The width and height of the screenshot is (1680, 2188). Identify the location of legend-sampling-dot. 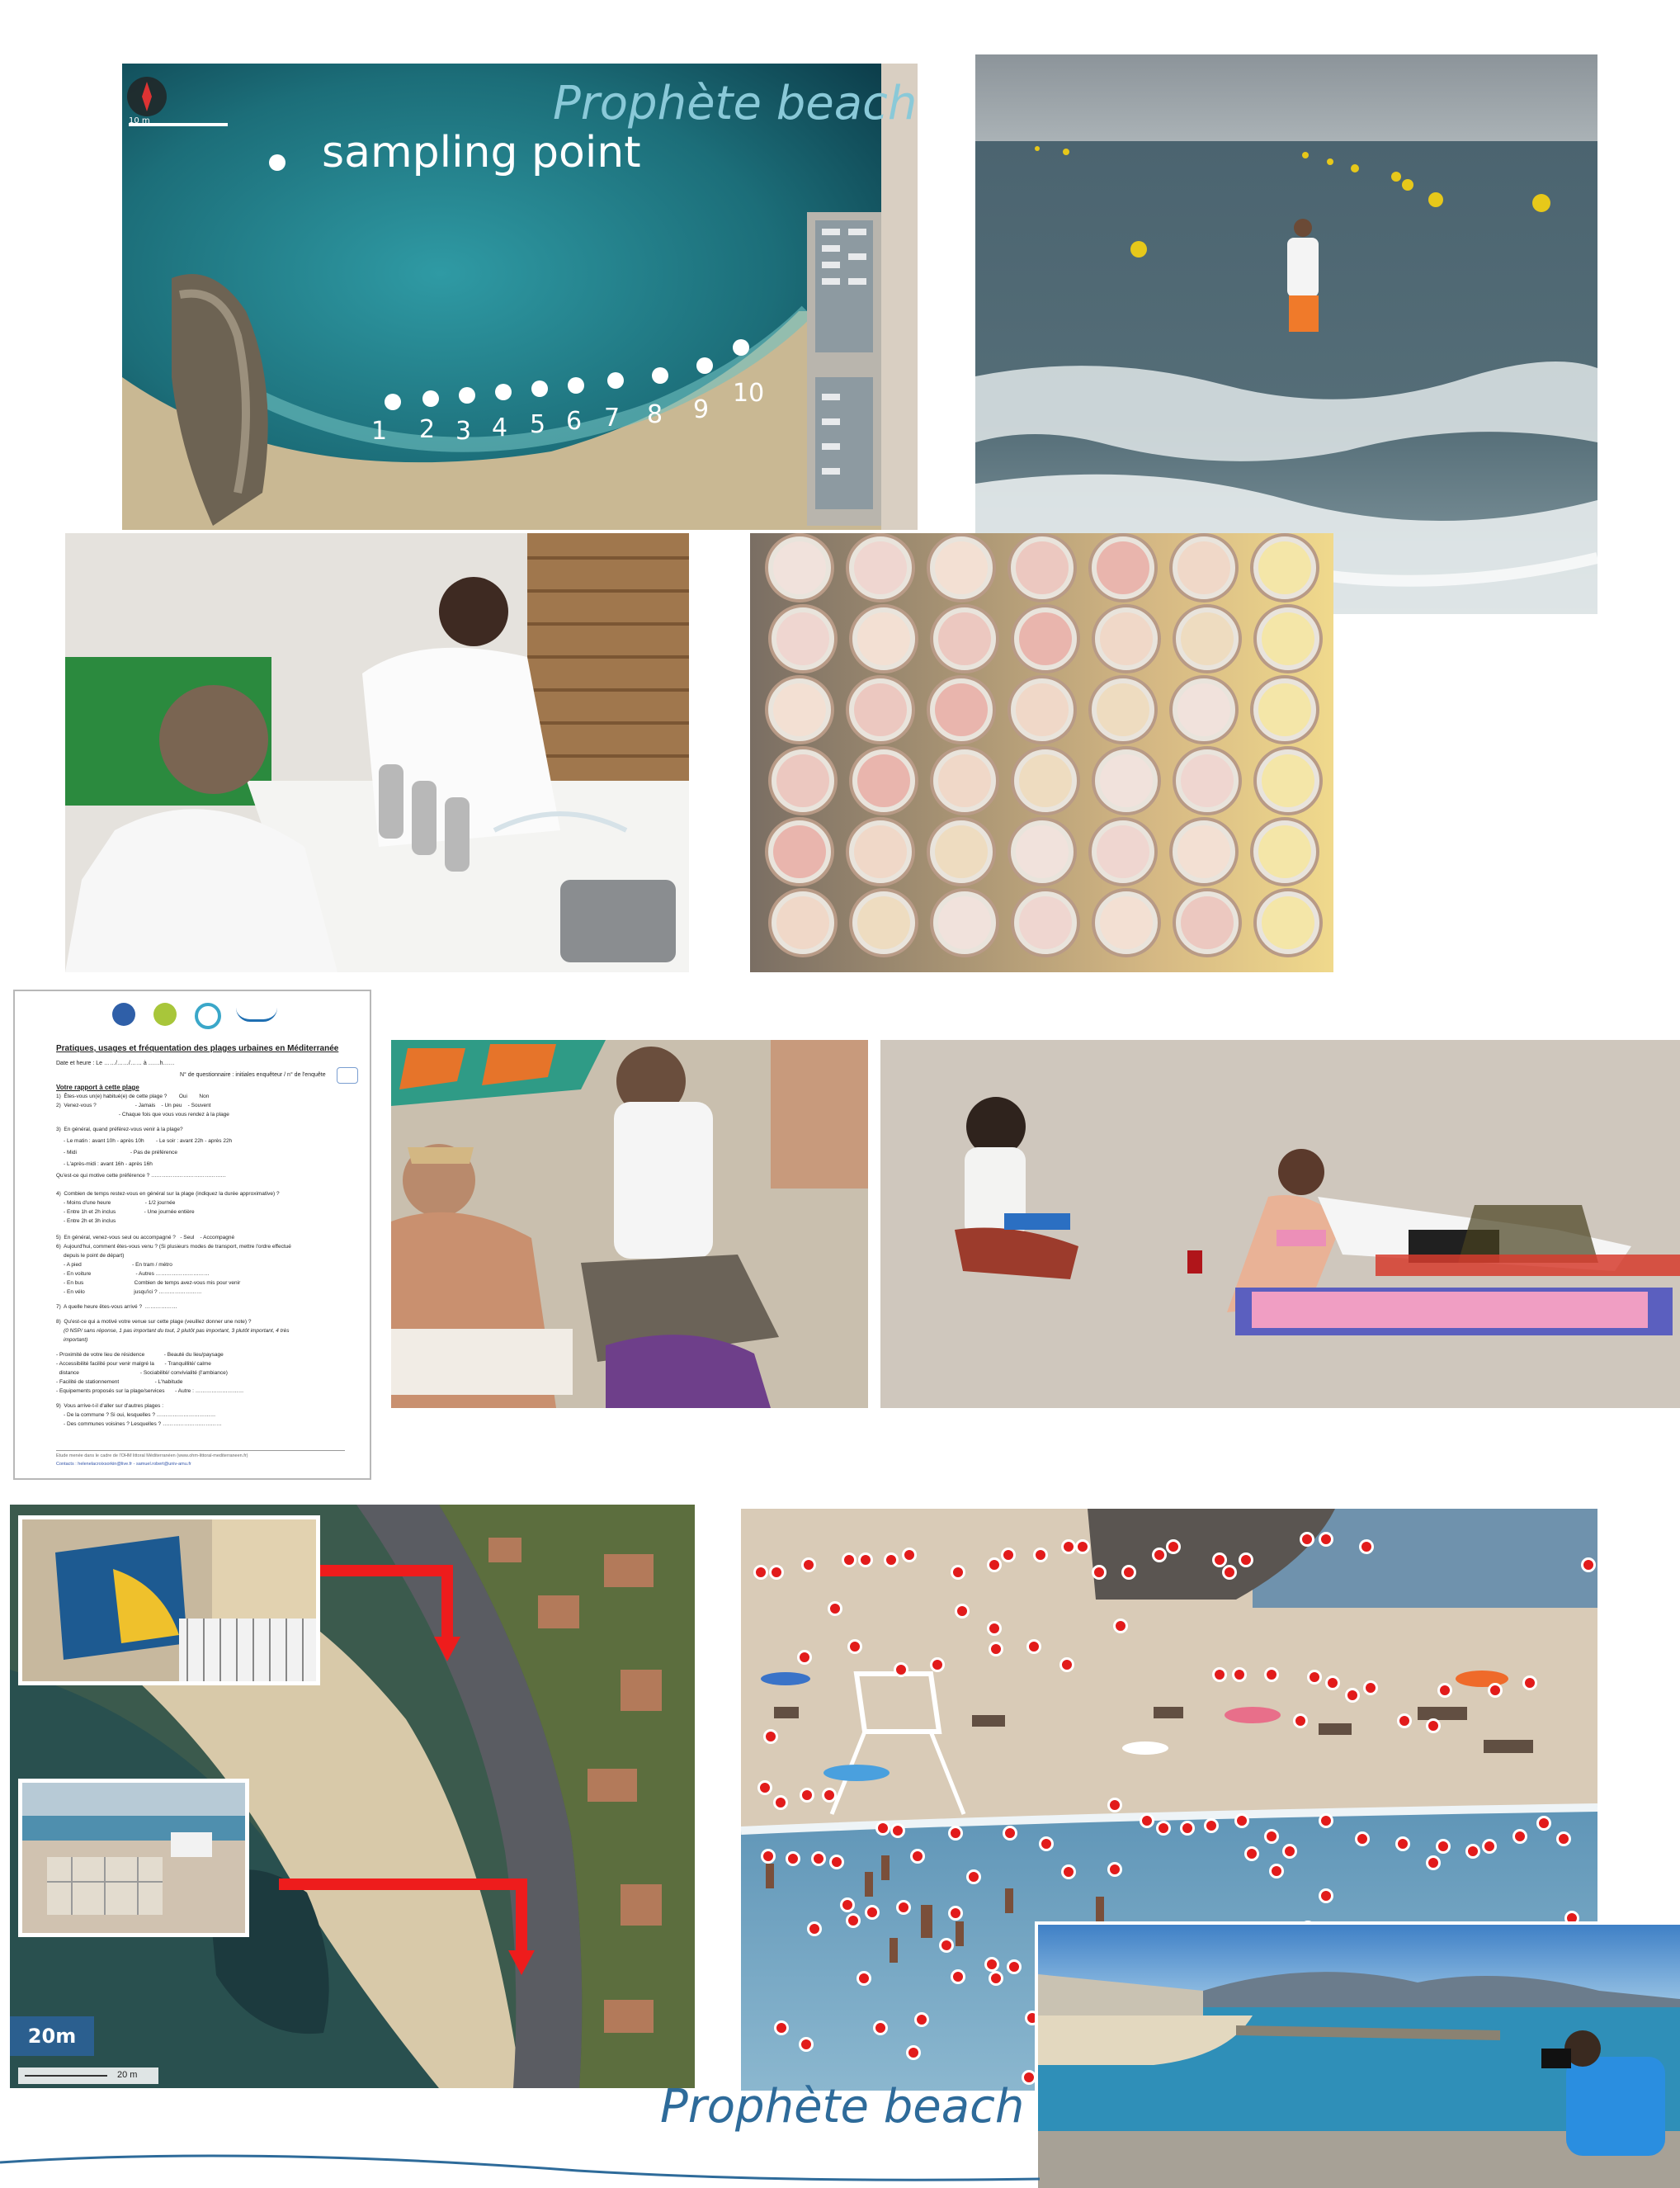
(277, 162).